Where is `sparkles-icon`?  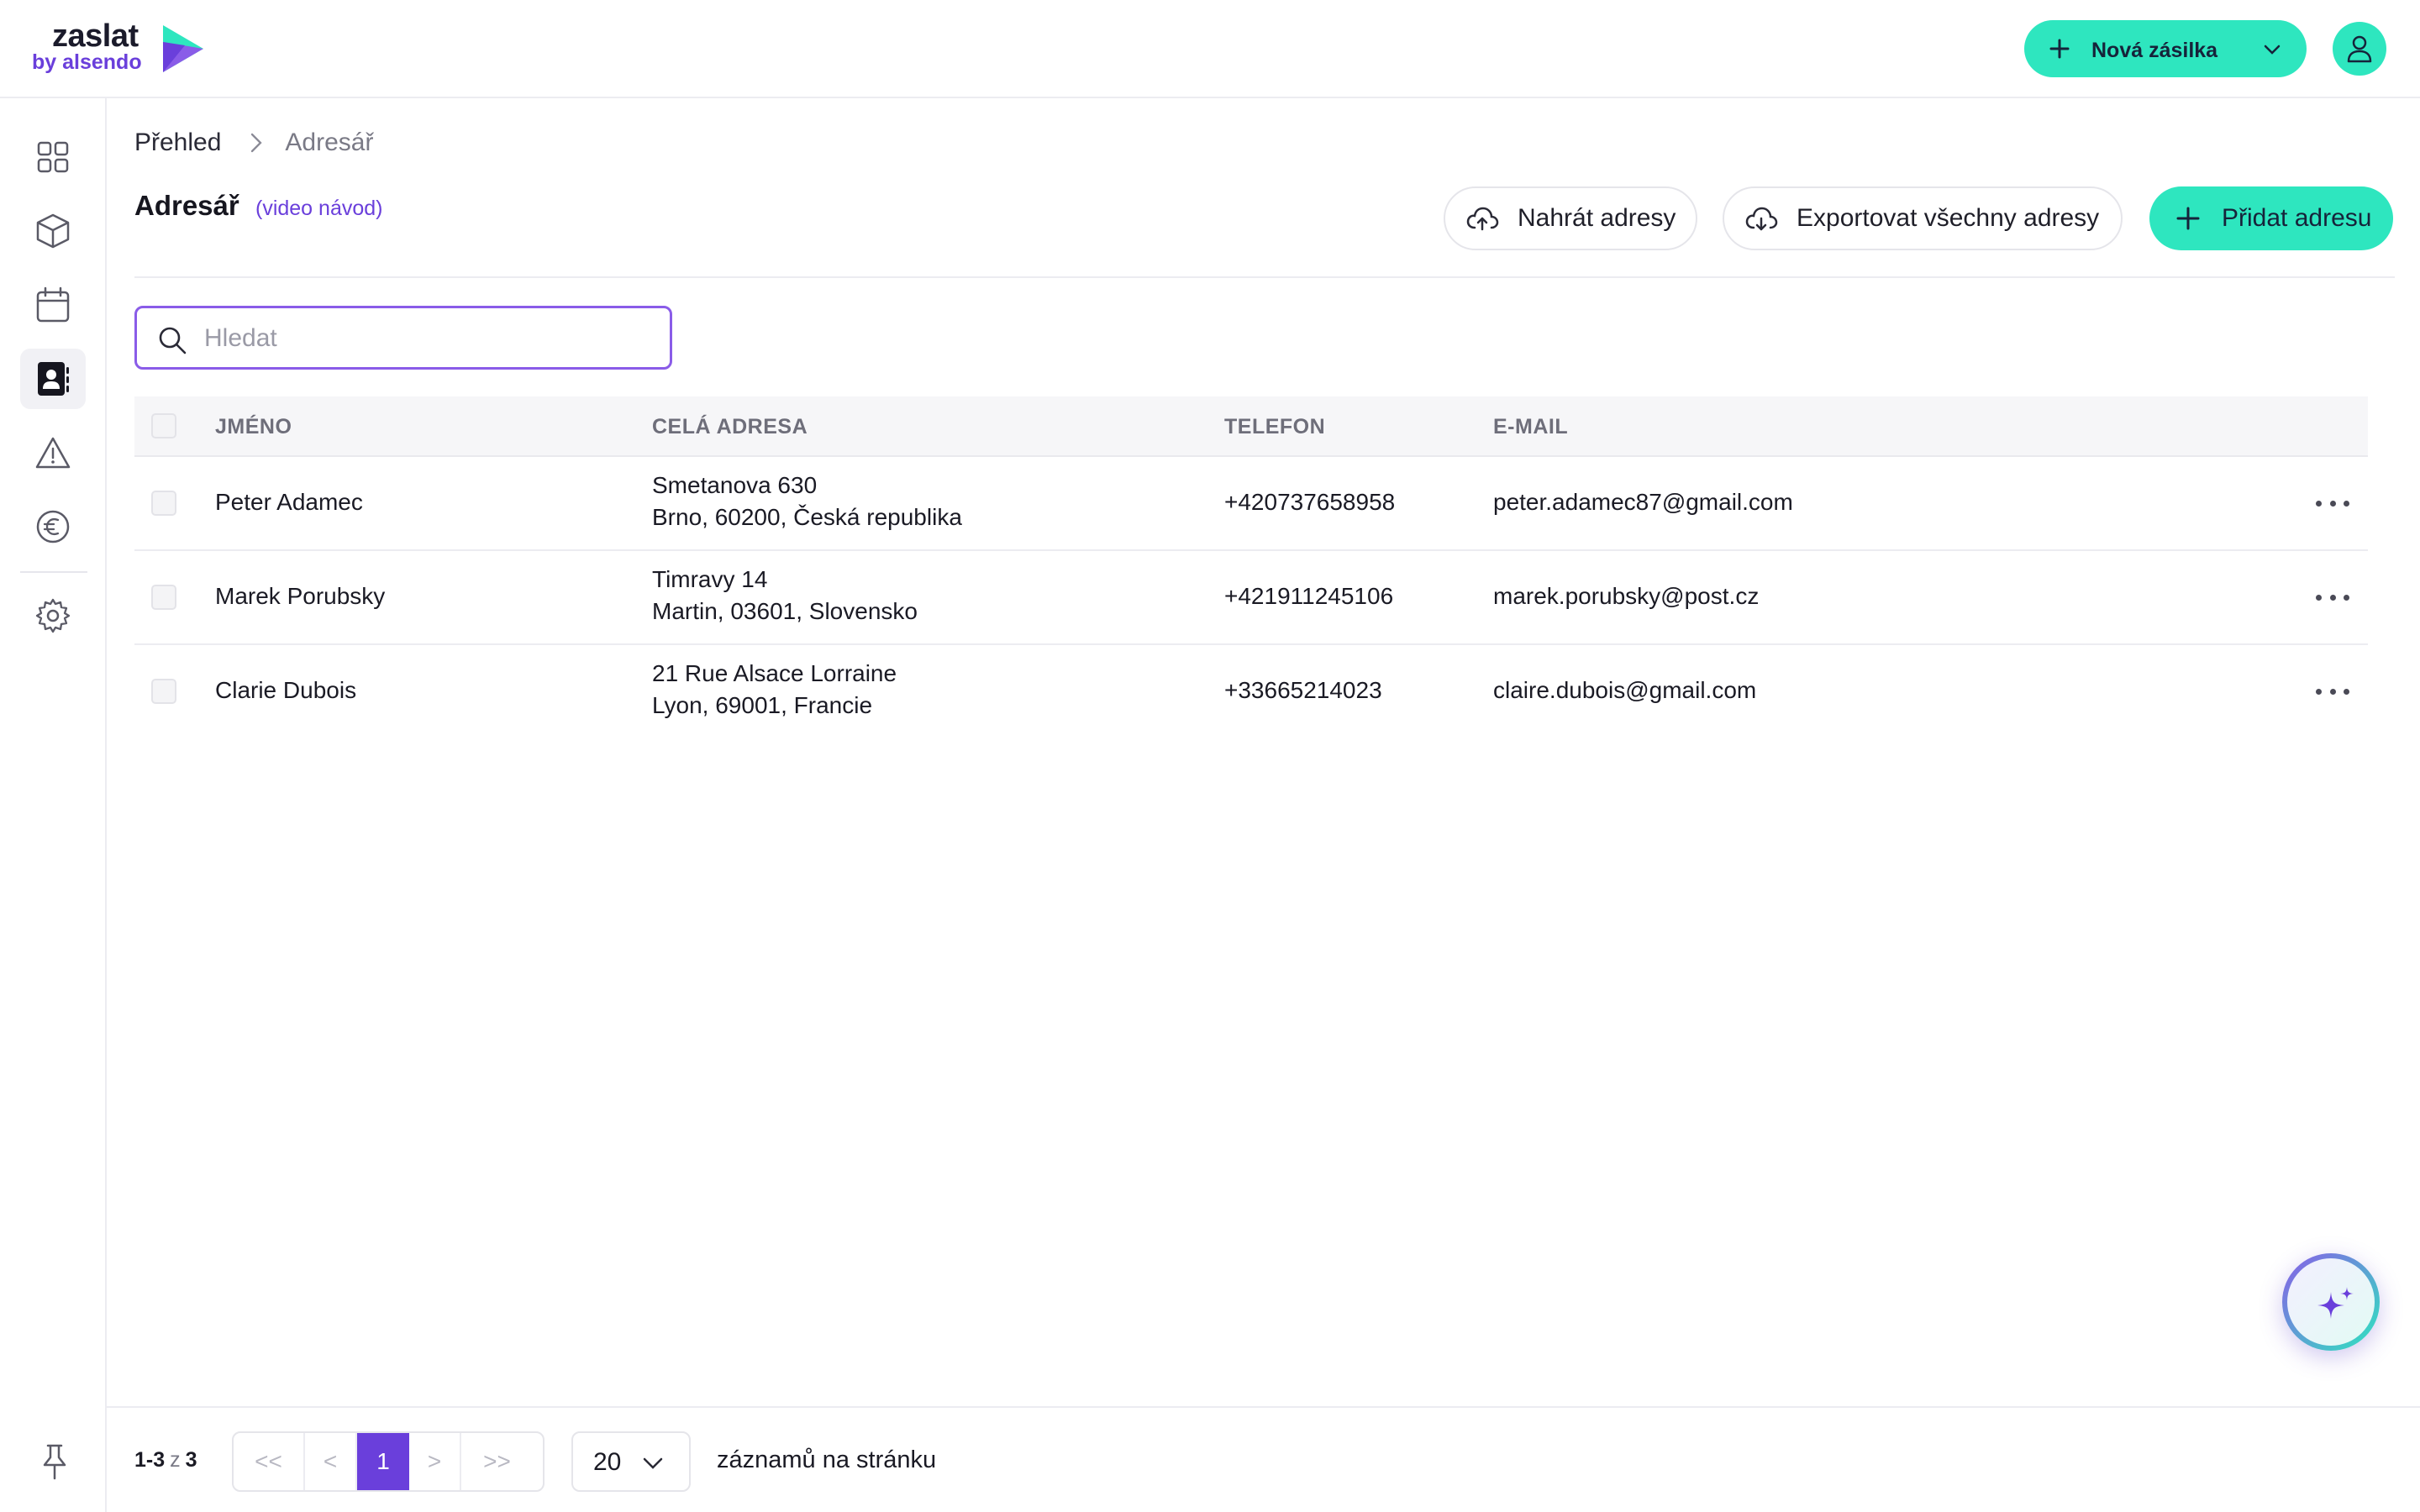
sparkles-icon is located at coordinates (2335, 1303).